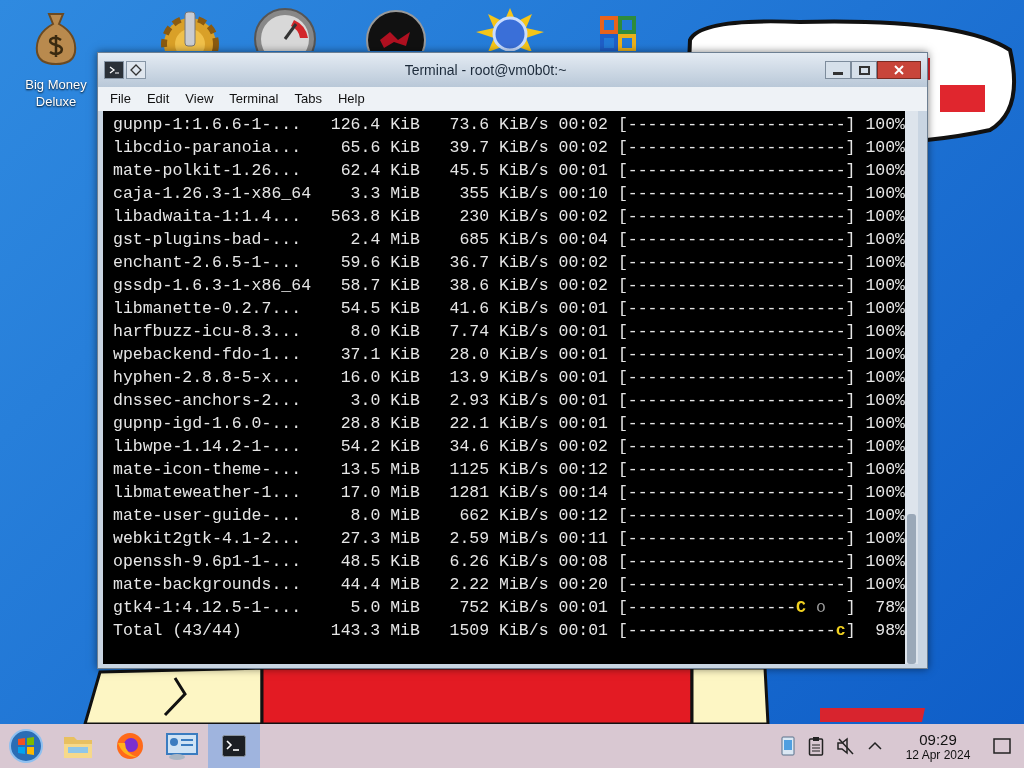 This screenshot has width=1024, height=768. Describe the element at coordinates (254, 99) in the screenshot. I see `menu-item: Terminal` at that location.